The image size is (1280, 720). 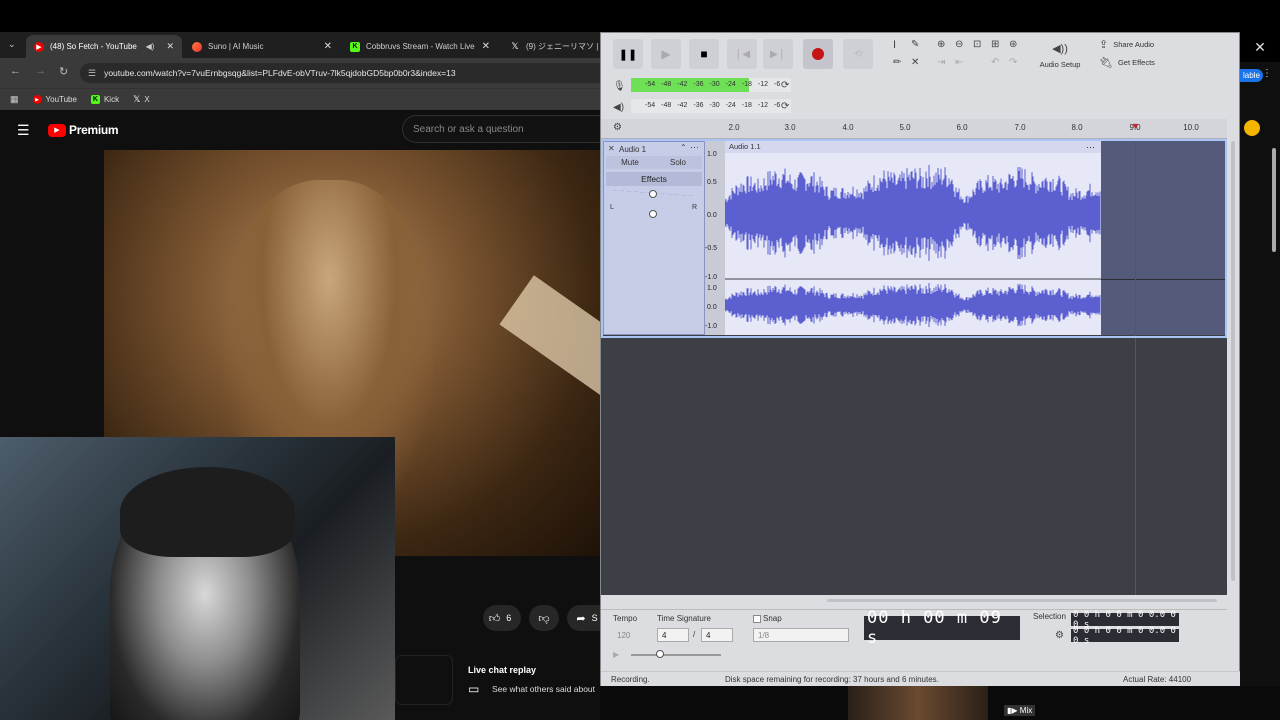 What do you see at coordinates (914, 129) in the screenshot?
I see `timeline-ruler: ⚙ 2.0 3.0 4.0 5.0 6.0 7.0 8.0 9.0 10.0 ▼` at bounding box center [914, 129].